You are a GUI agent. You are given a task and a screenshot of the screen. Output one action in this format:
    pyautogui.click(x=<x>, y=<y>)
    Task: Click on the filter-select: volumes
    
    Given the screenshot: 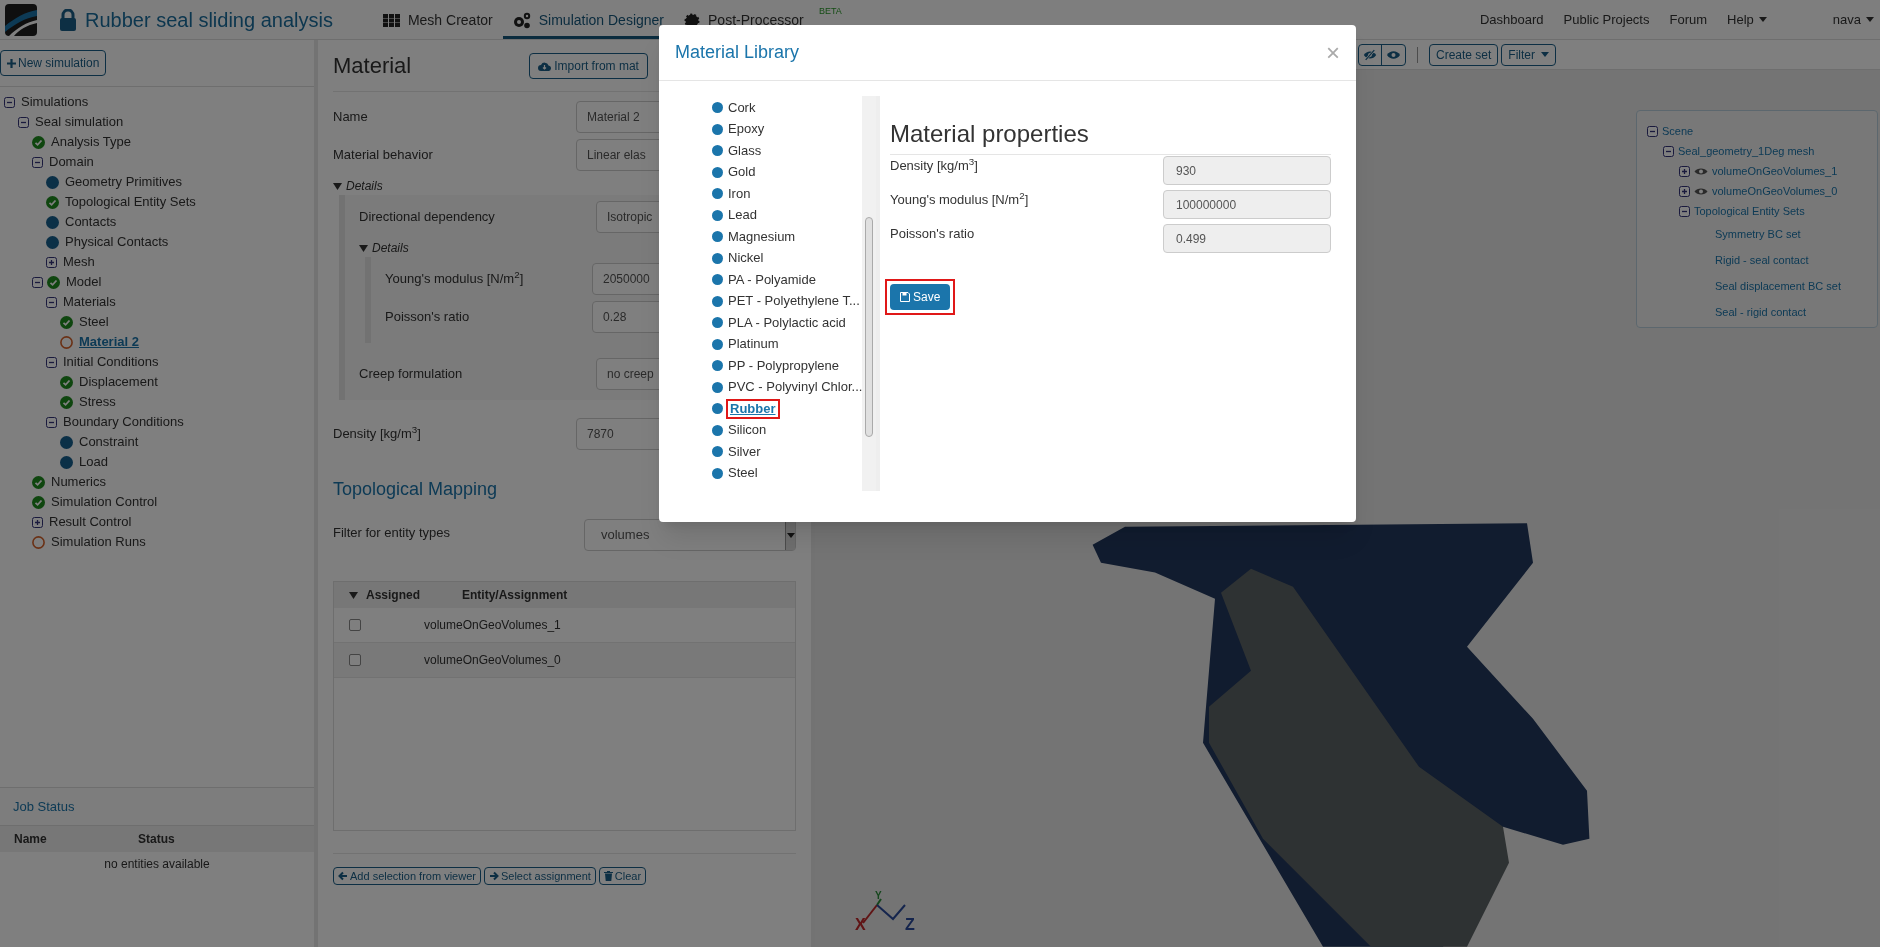 What is the action you would take?
    pyautogui.click(x=690, y=535)
    